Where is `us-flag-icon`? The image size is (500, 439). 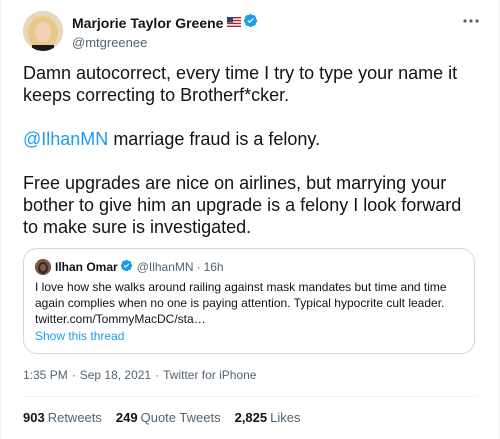 us-flag-icon is located at coordinates (234, 23).